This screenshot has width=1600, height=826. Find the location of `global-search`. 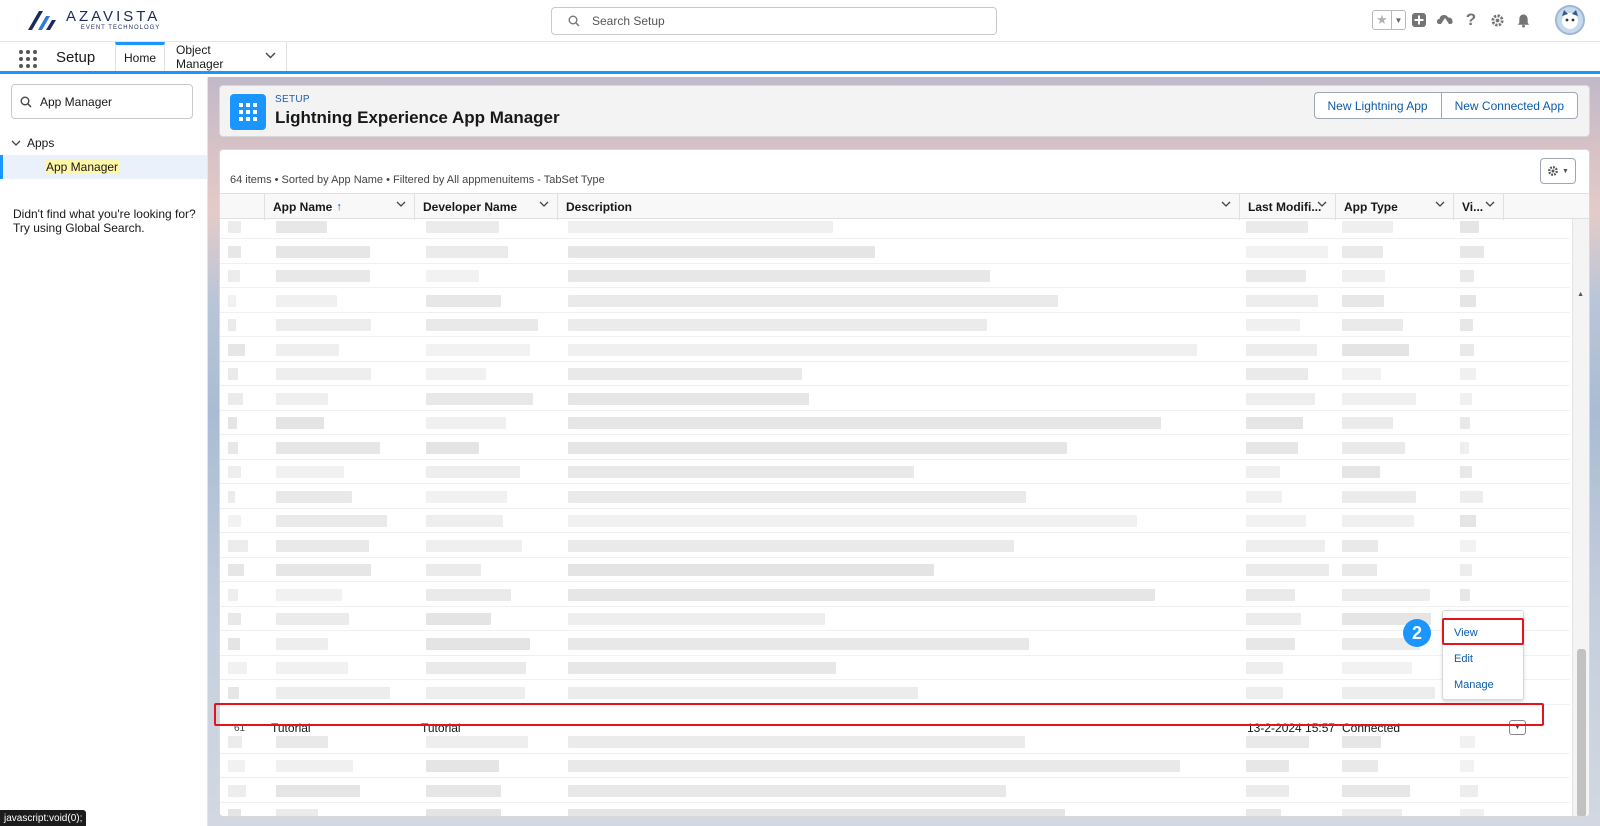

global-search is located at coordinates (774, 21).